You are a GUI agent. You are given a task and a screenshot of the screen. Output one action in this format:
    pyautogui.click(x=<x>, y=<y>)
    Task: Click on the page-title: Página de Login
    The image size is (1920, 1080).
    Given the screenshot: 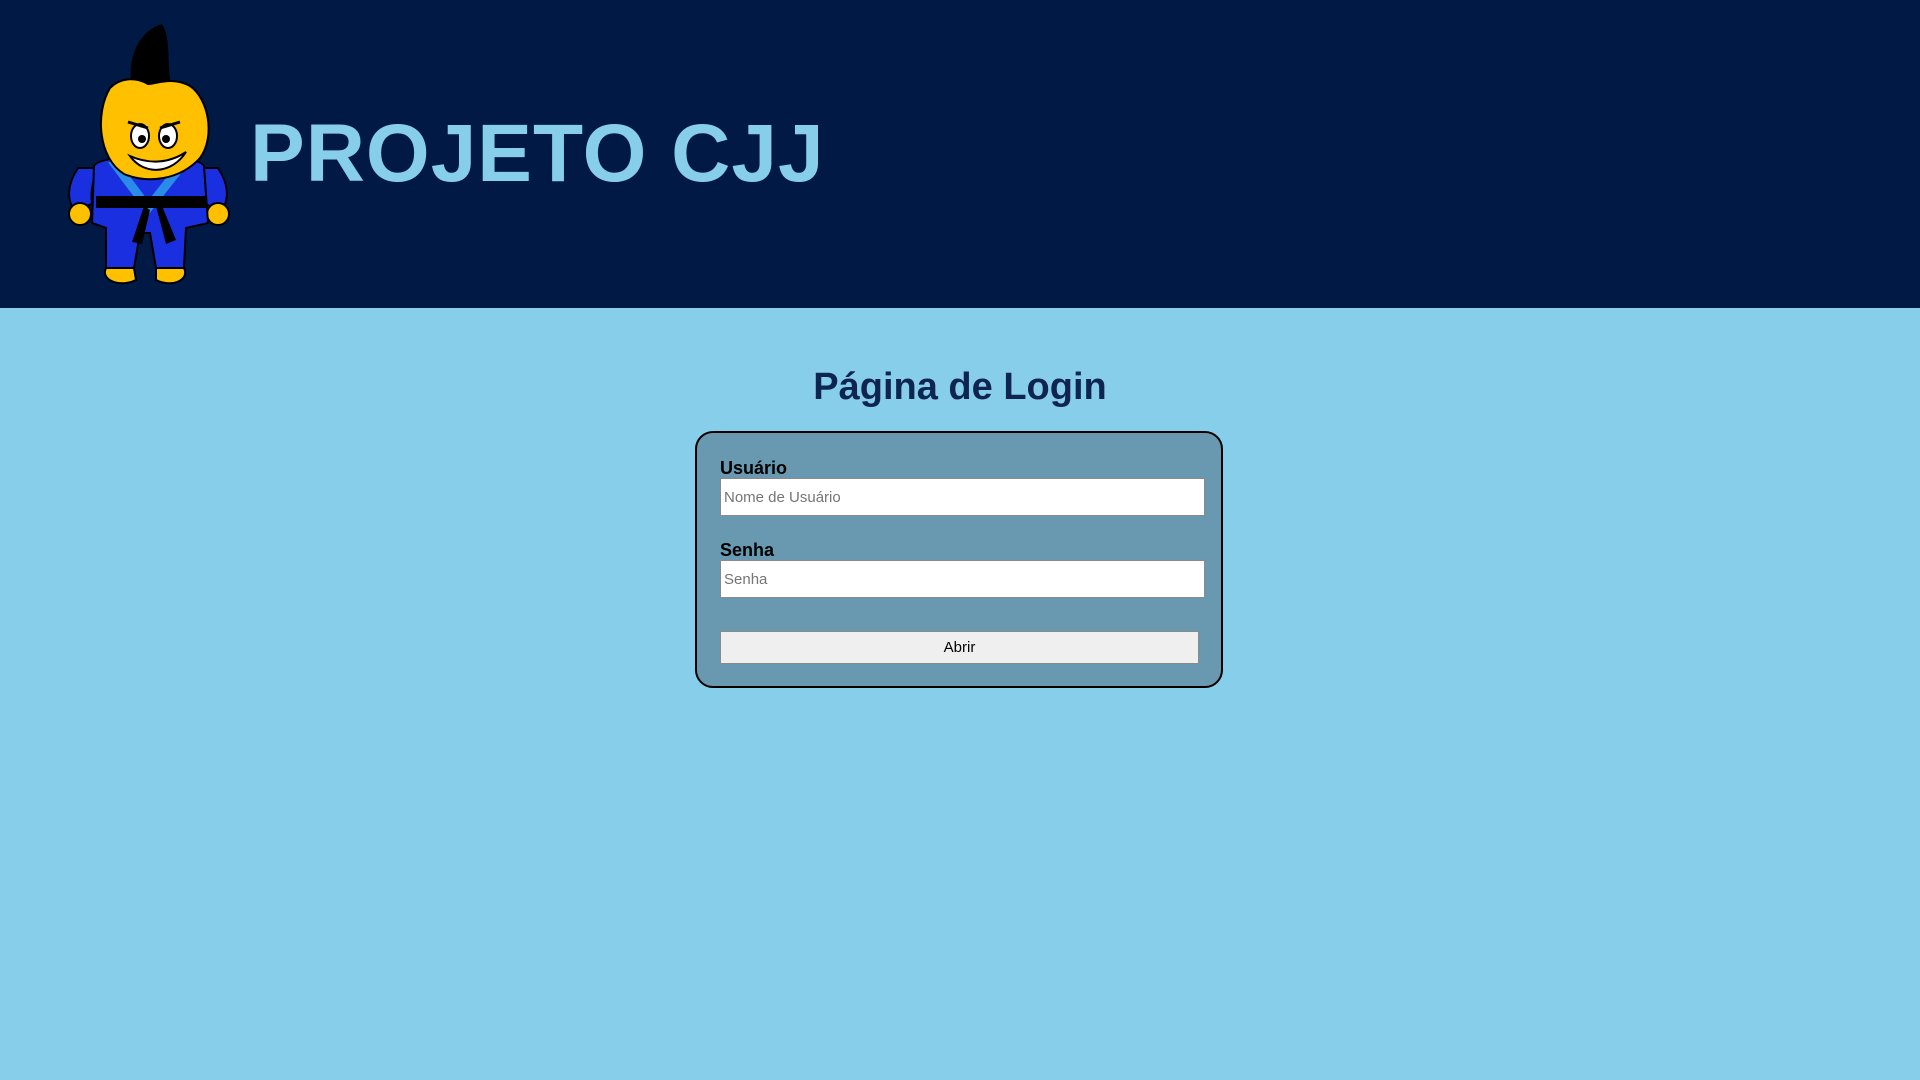 What is the action you would take?
    pyautogui.click(x=960, y=387)
    